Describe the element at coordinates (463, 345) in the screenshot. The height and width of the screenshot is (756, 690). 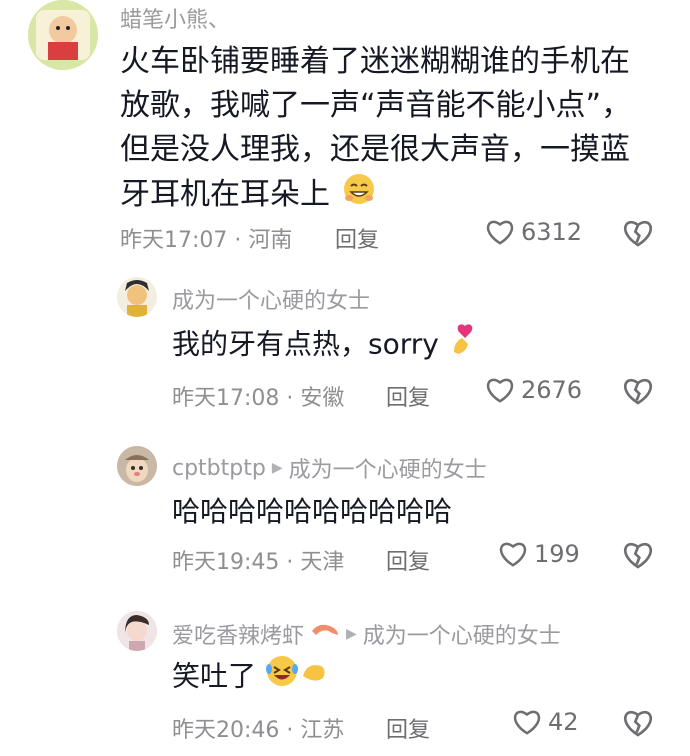
I see `finger-heart-emoji-icon` at that location.